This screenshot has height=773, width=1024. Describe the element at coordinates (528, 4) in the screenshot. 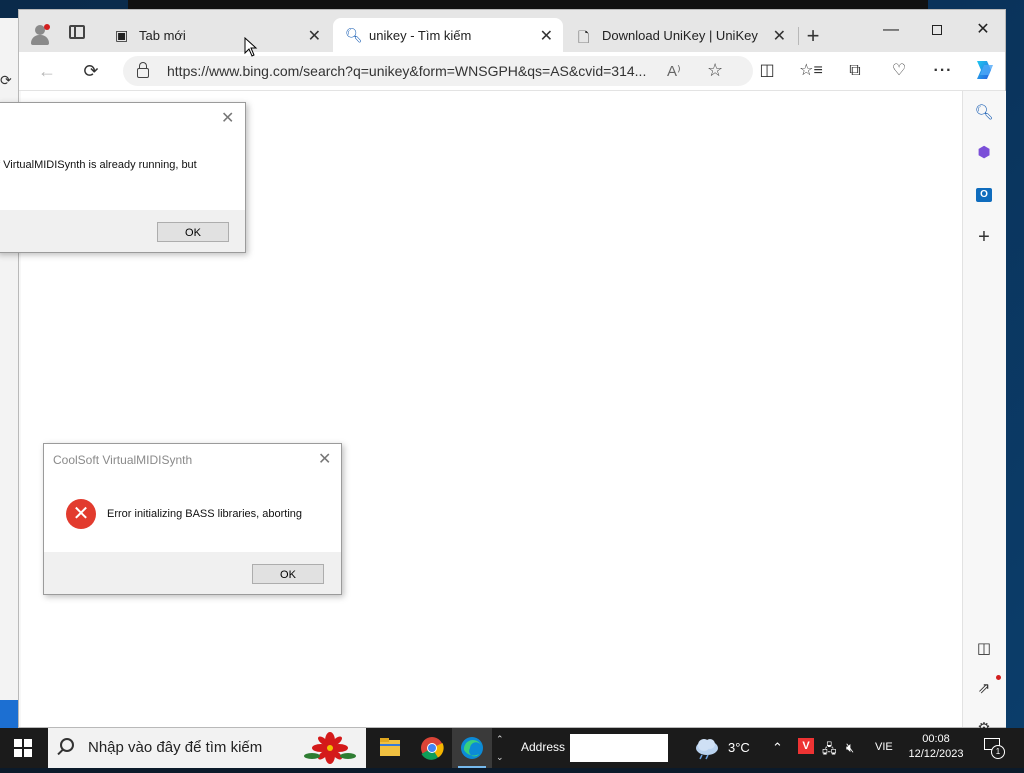

I see `desktop-strip` at that location.